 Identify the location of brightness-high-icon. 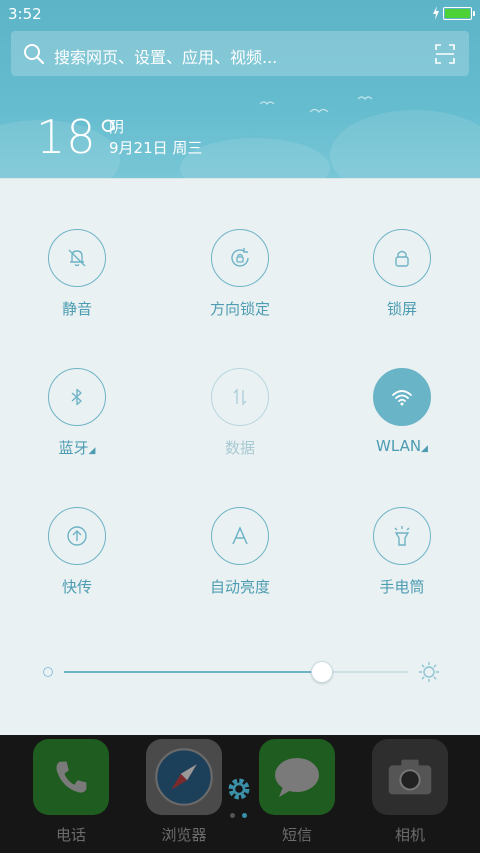
(429, 672).